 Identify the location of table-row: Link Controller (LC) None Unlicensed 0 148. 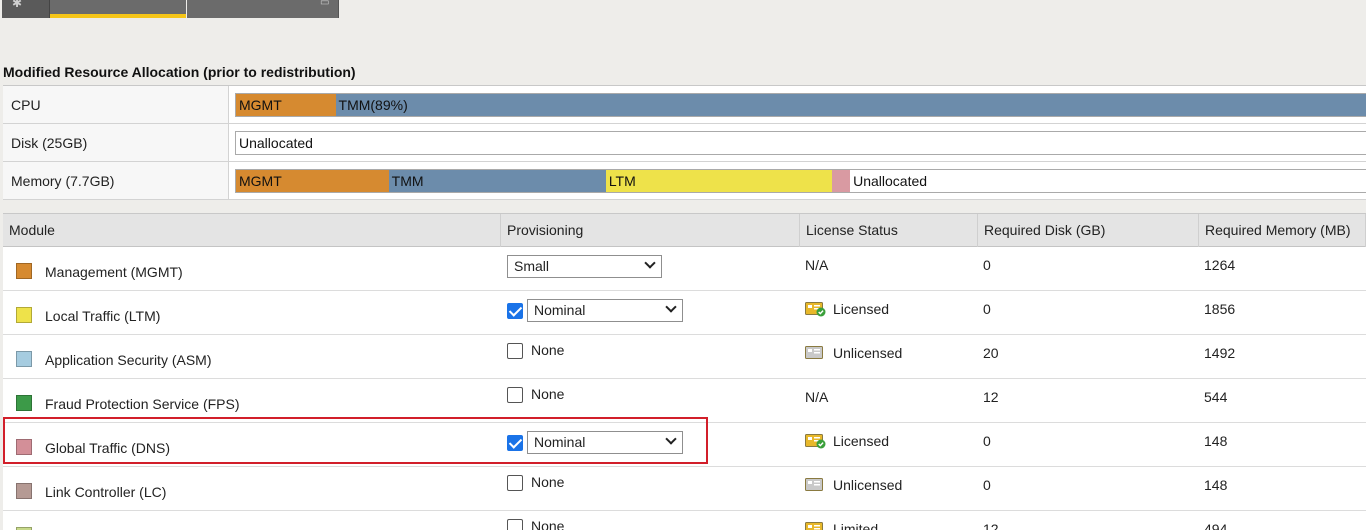
(684, 489).